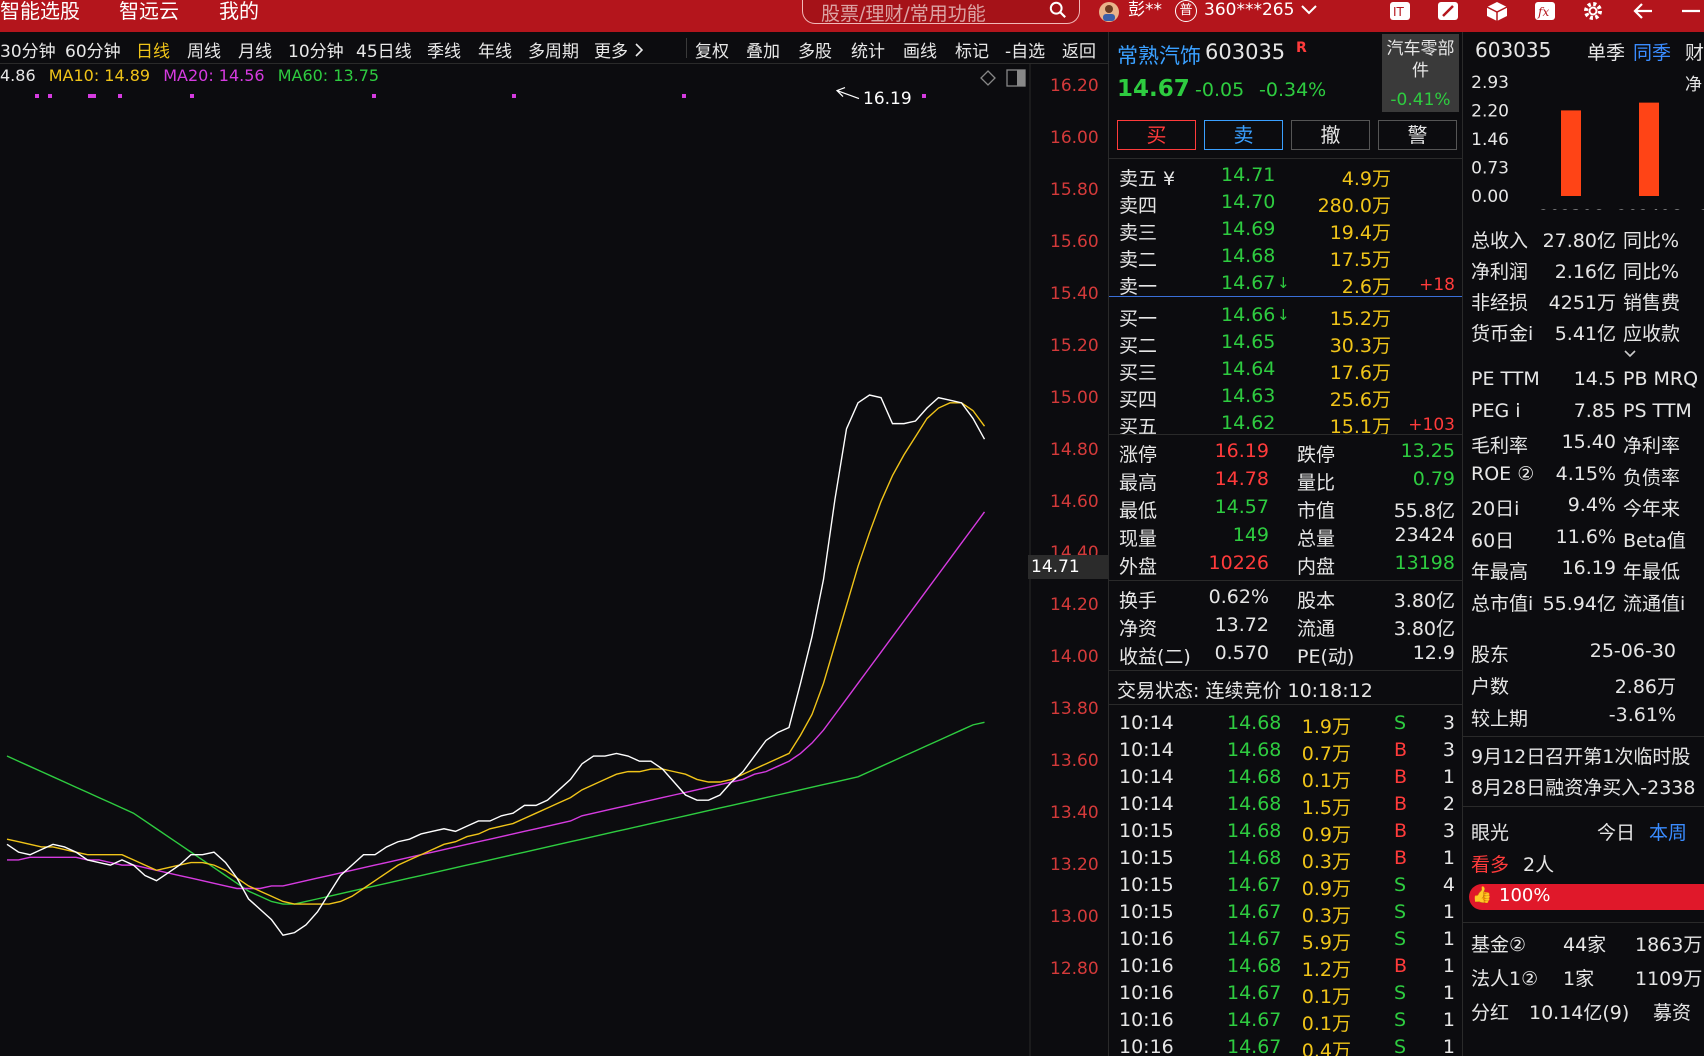  I want to click on menu-zhiyuan-cloud: 智远云, so click(149, 11).